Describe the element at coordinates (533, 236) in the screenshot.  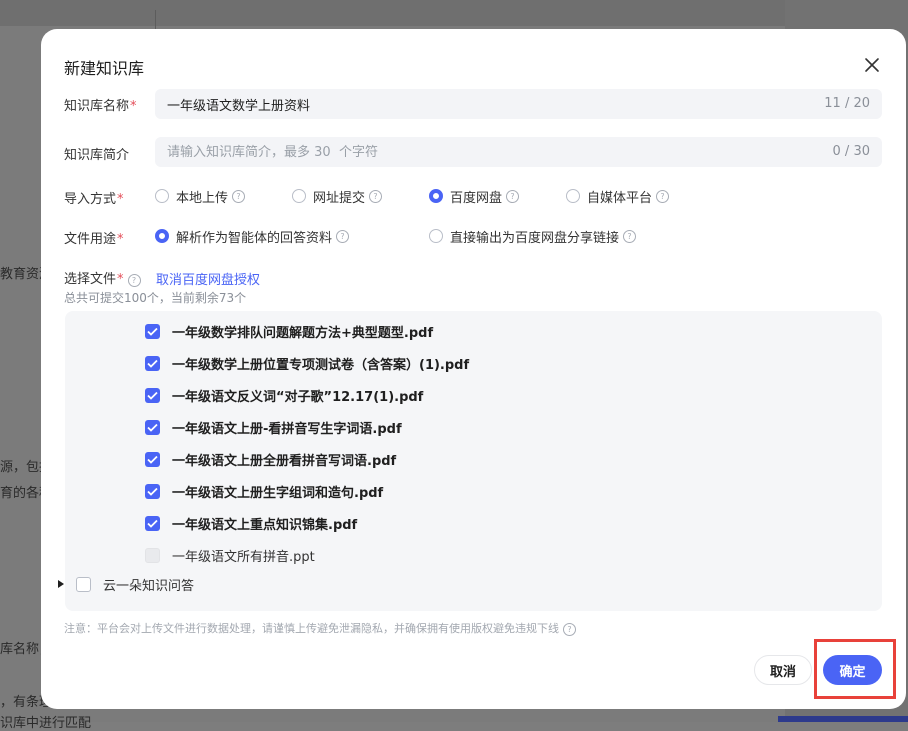
I see `radio-output-share-link: 直接输出为百度网盘分享链接?` at that location.